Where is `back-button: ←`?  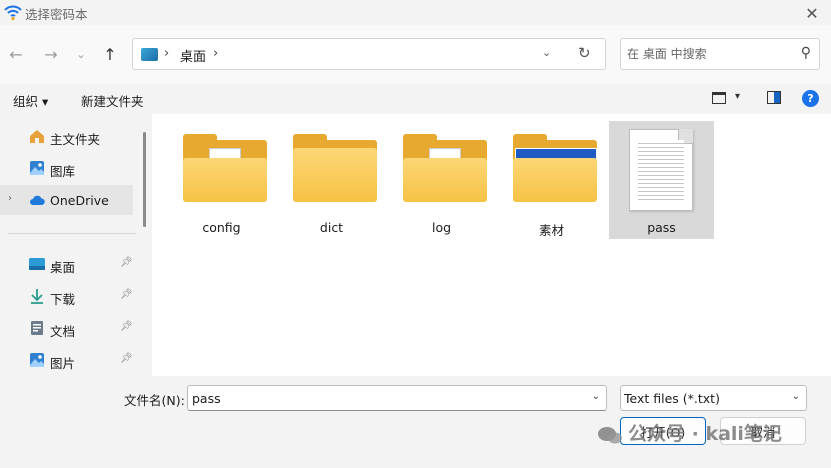 back-button: ← is located at coordinates (16, 54).